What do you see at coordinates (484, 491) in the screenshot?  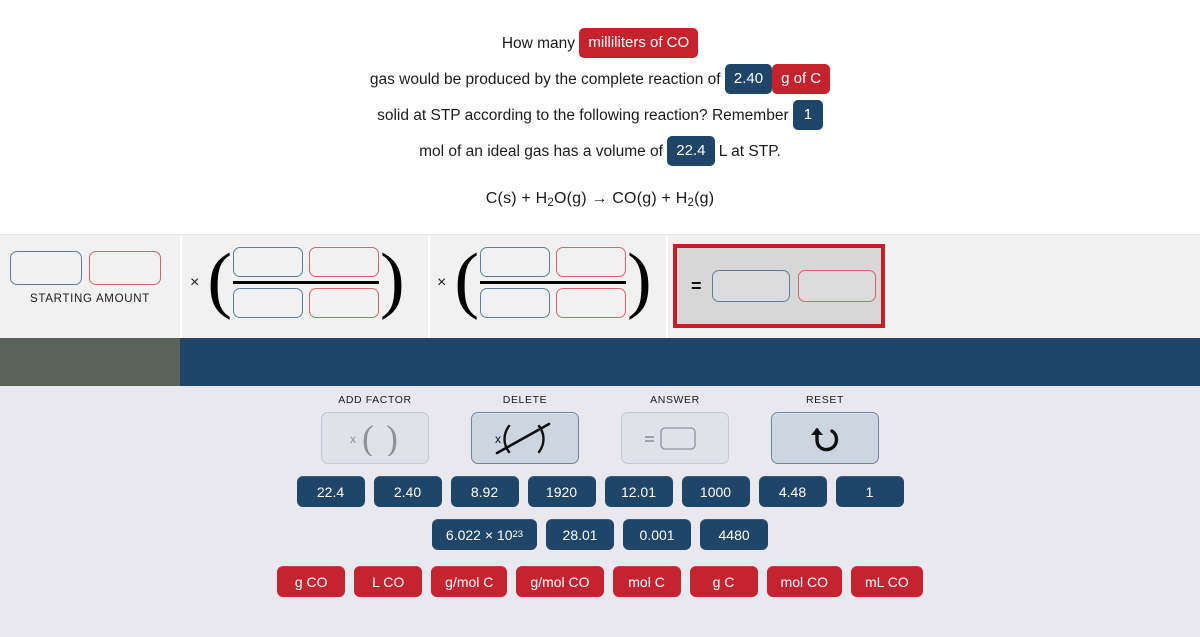 I see `number-tile: 8.92` at bounding box center [484, 491].